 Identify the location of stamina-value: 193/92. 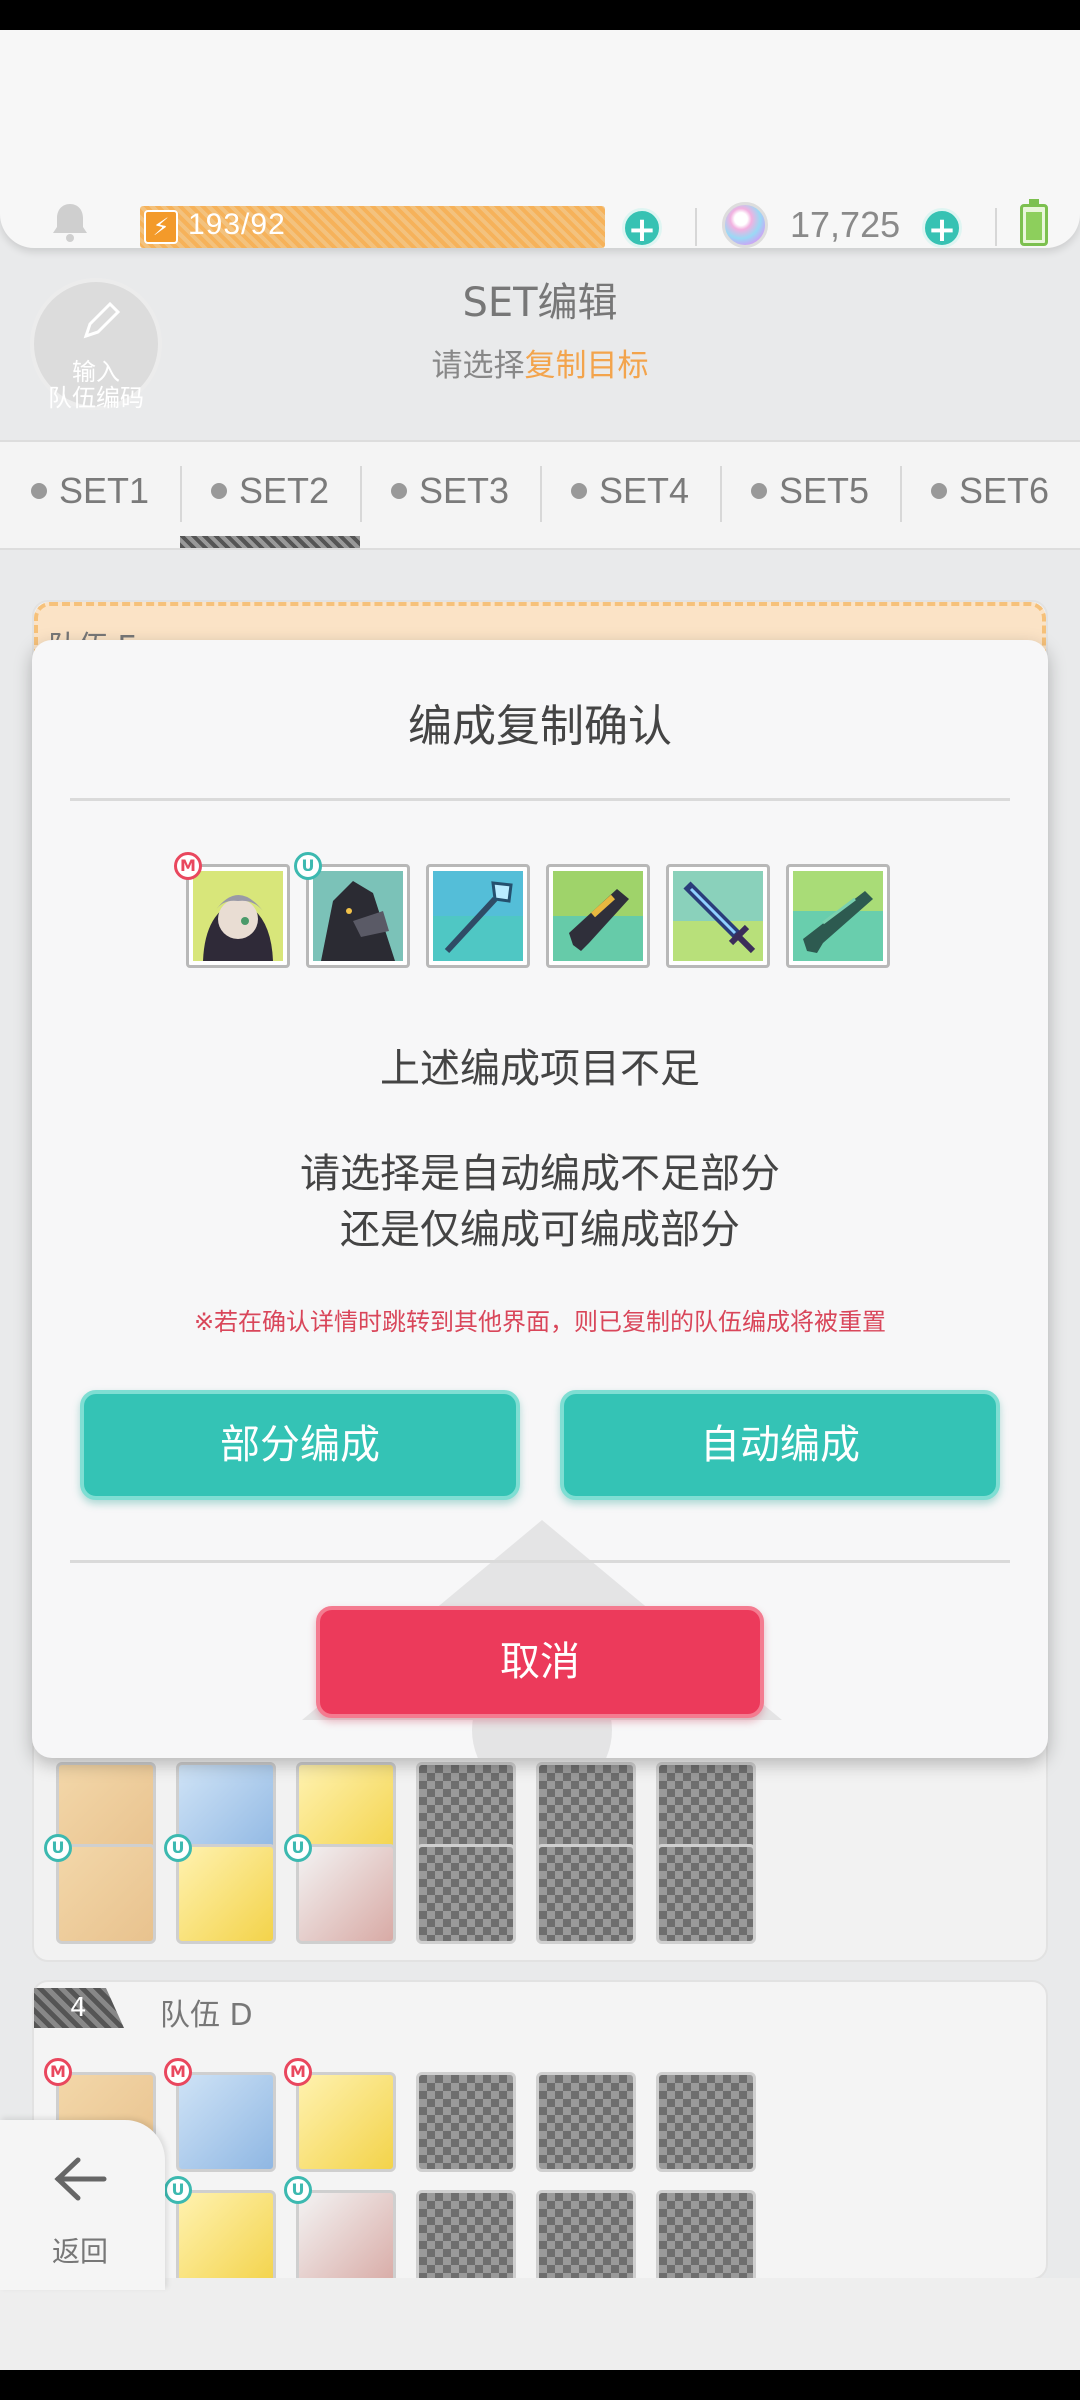
(237, 224).